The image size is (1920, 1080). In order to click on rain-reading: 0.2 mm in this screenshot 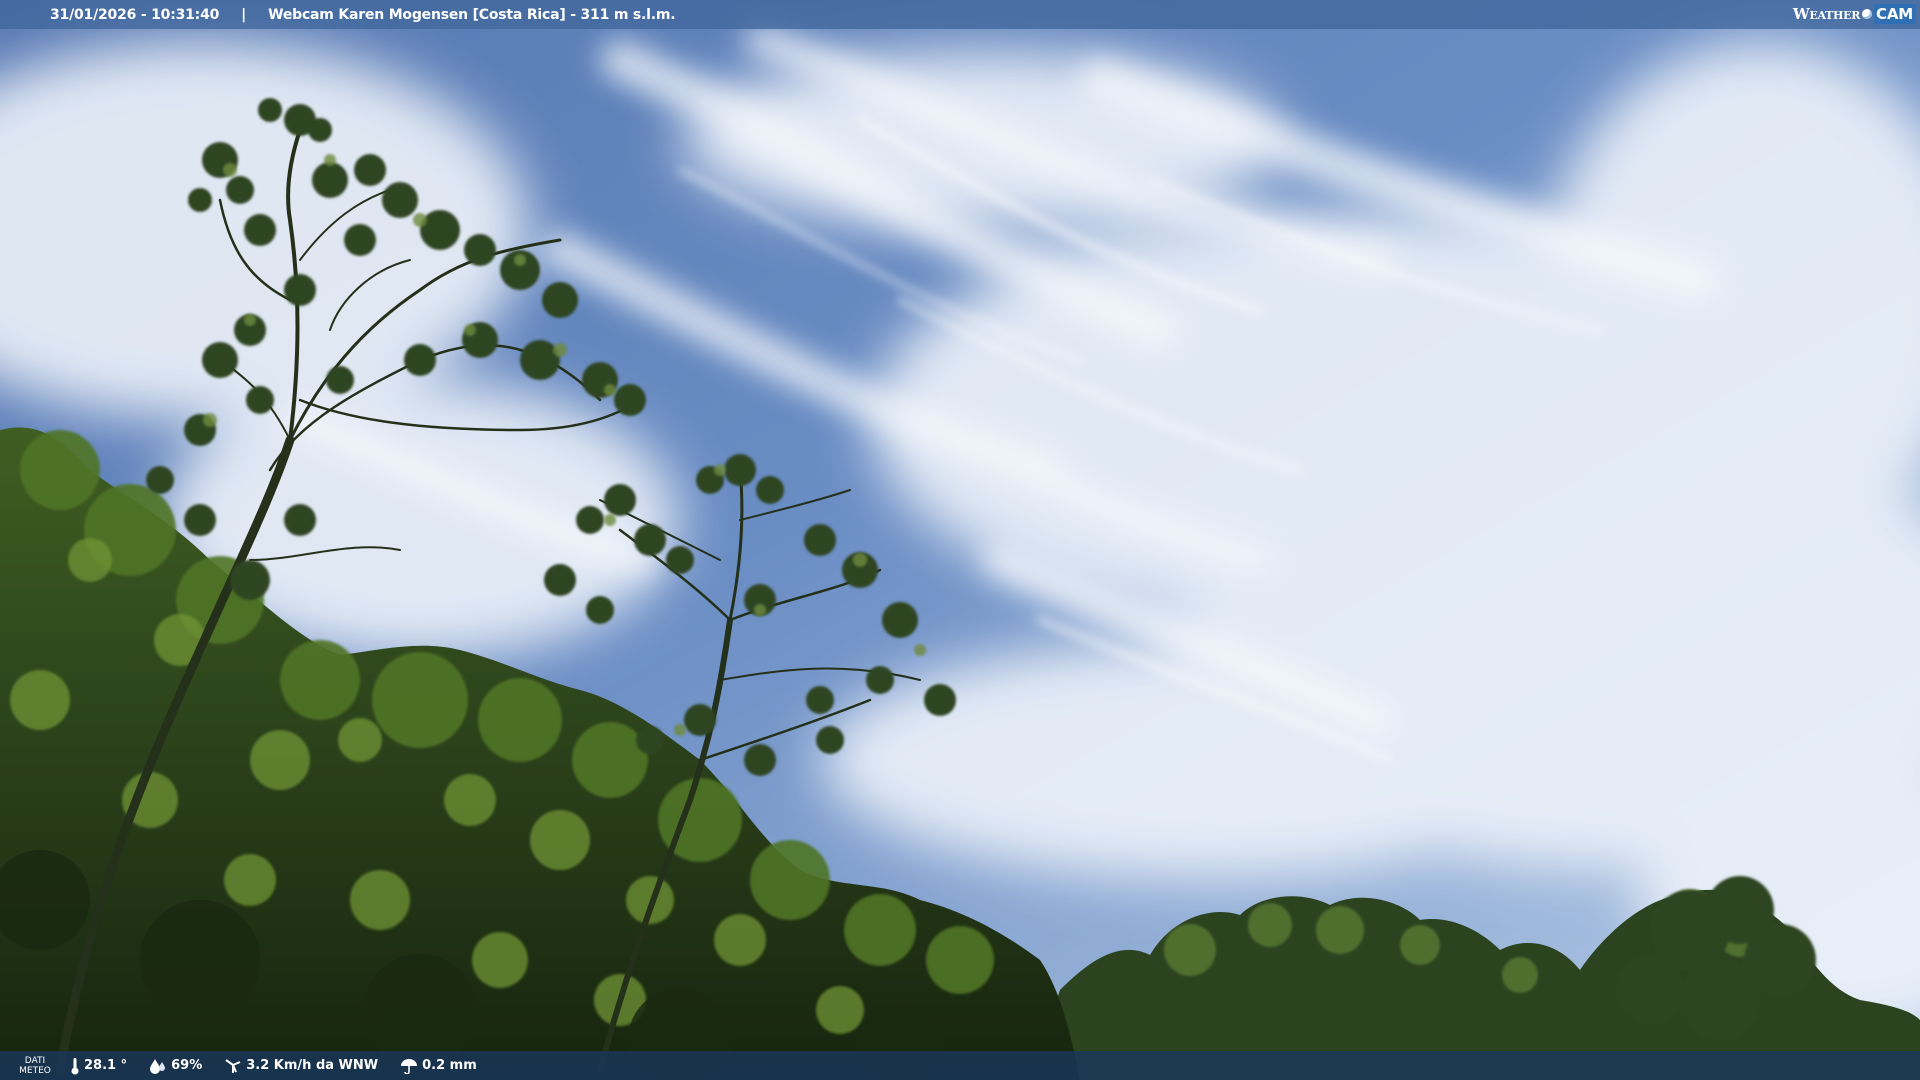, I will do `click(438, 1066)`.